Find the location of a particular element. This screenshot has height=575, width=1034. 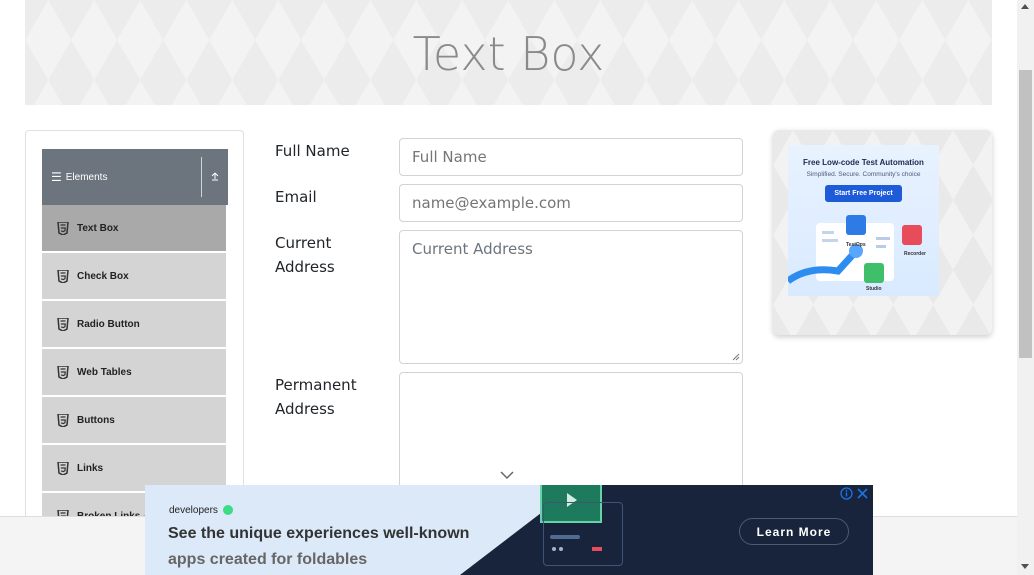

info-icon is located at coordinates (846, 493).